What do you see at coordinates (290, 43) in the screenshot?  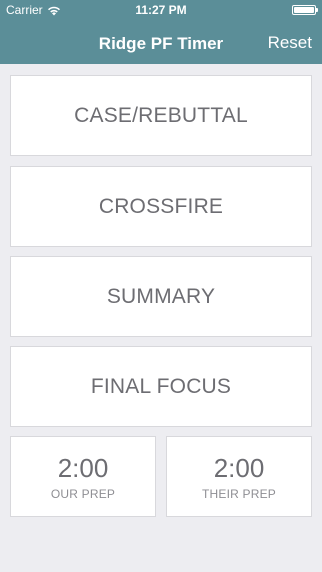 I see `reset-button: Reset` at bounding box center [290, 43].